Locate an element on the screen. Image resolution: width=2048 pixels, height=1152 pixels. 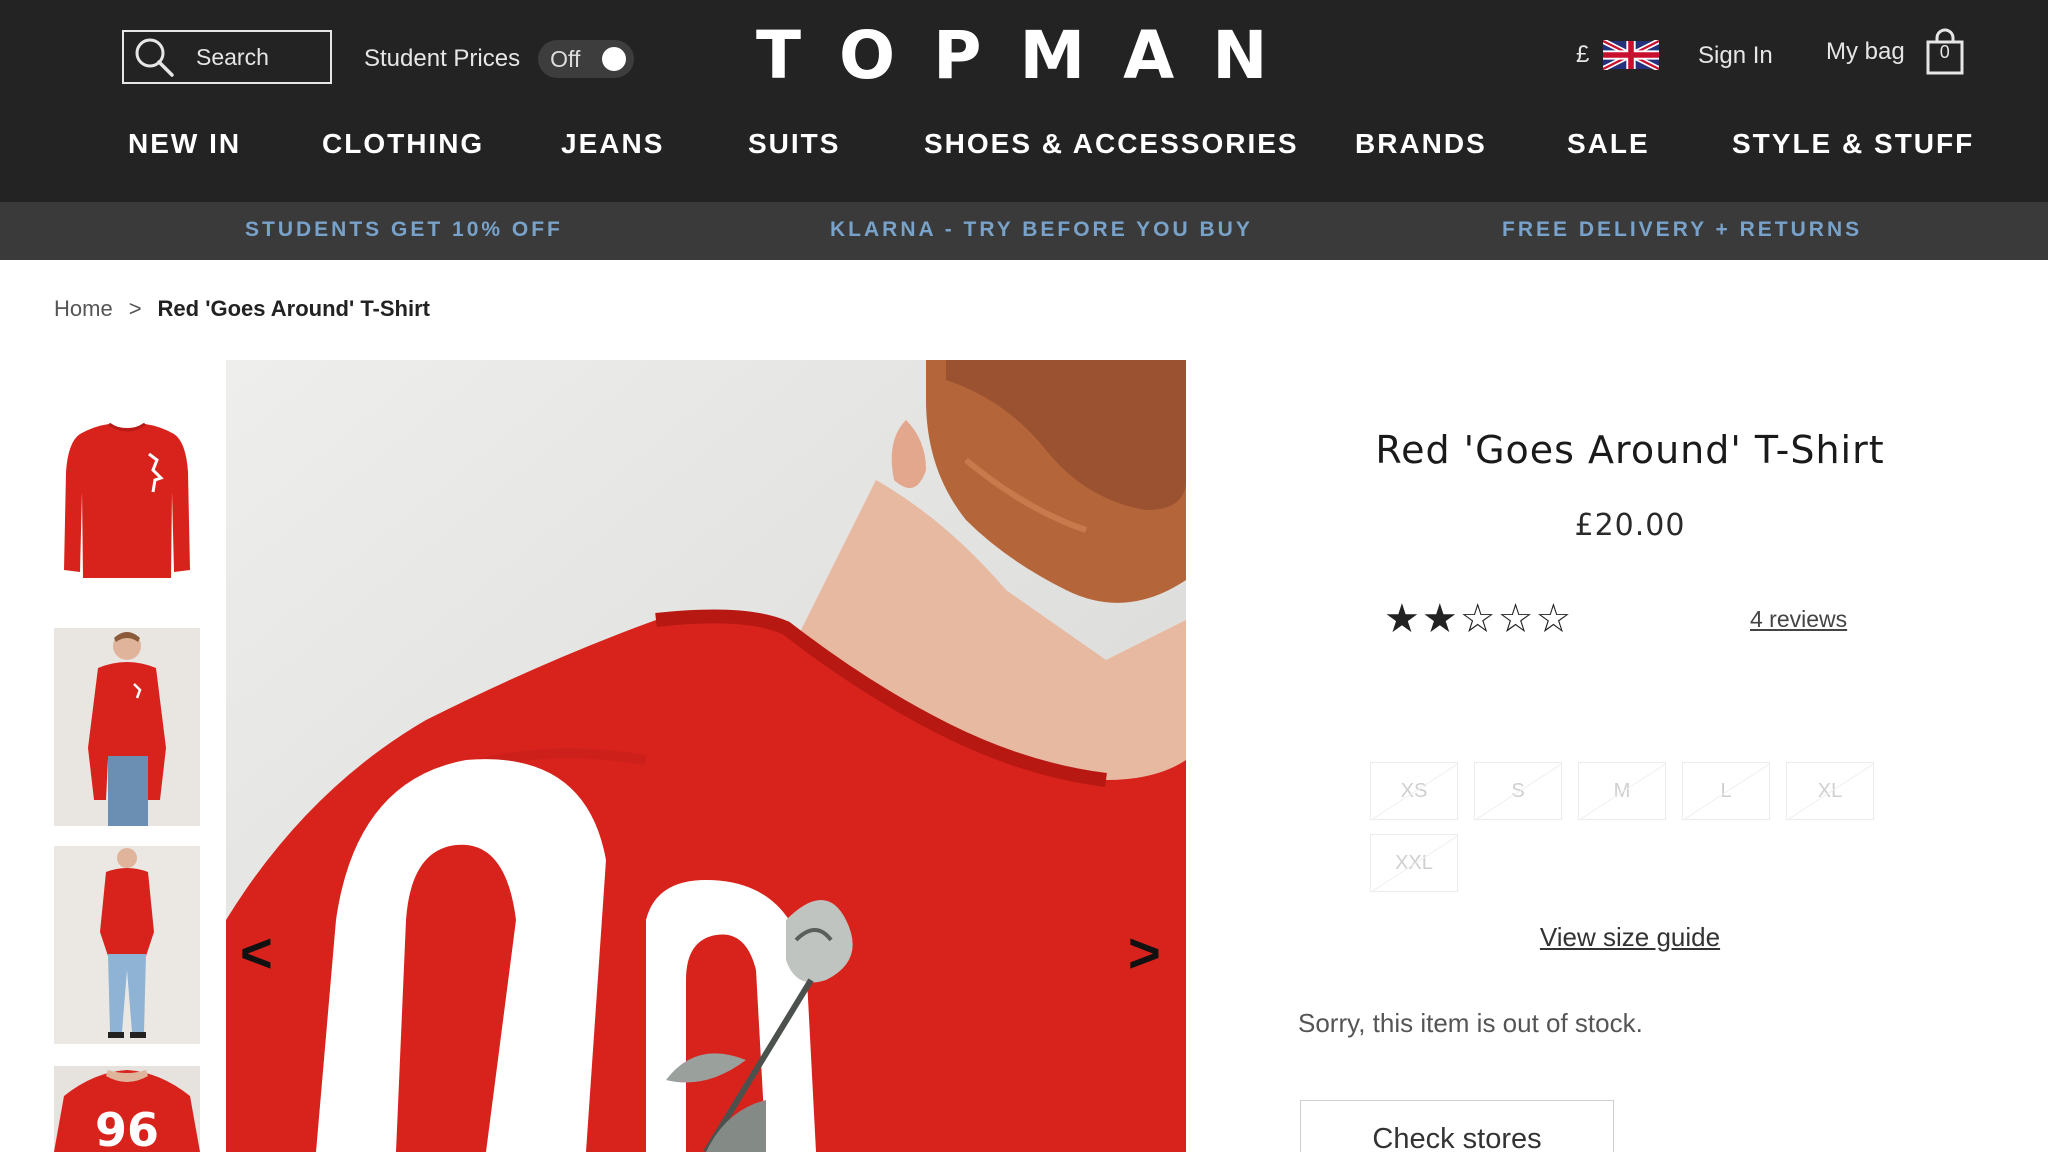
nav-clothing: CLOTHING is located at coordinates (403, 144).